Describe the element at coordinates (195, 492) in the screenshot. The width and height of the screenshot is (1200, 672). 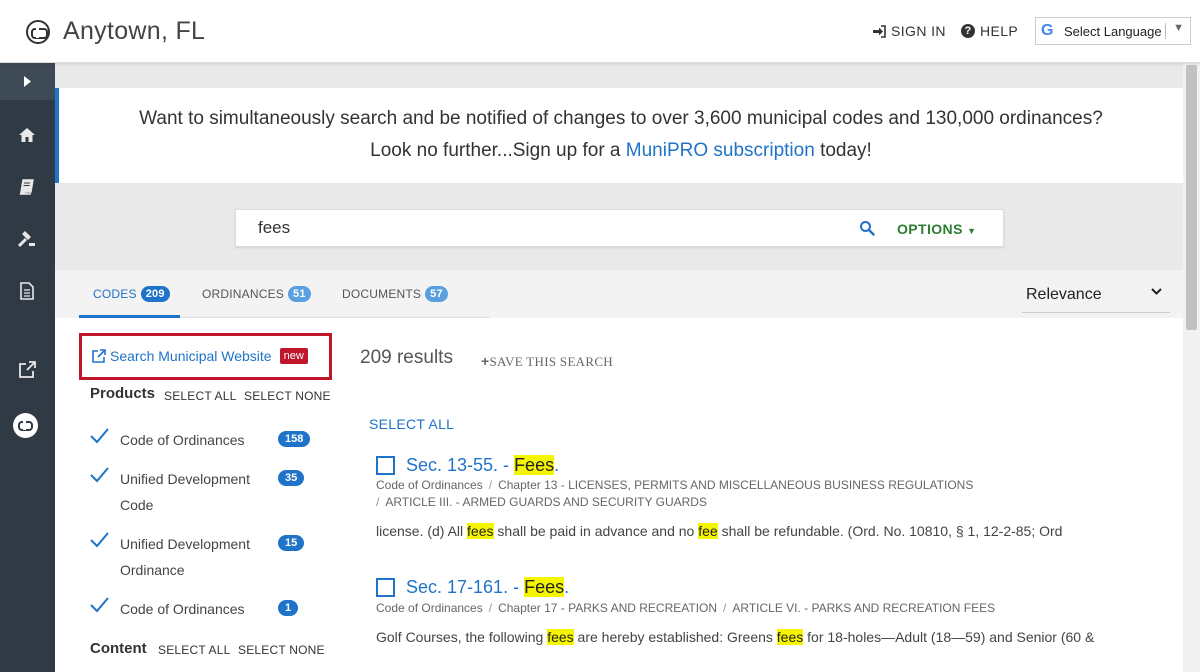
I see `product-filter-label: Unified Development Code` at that location.